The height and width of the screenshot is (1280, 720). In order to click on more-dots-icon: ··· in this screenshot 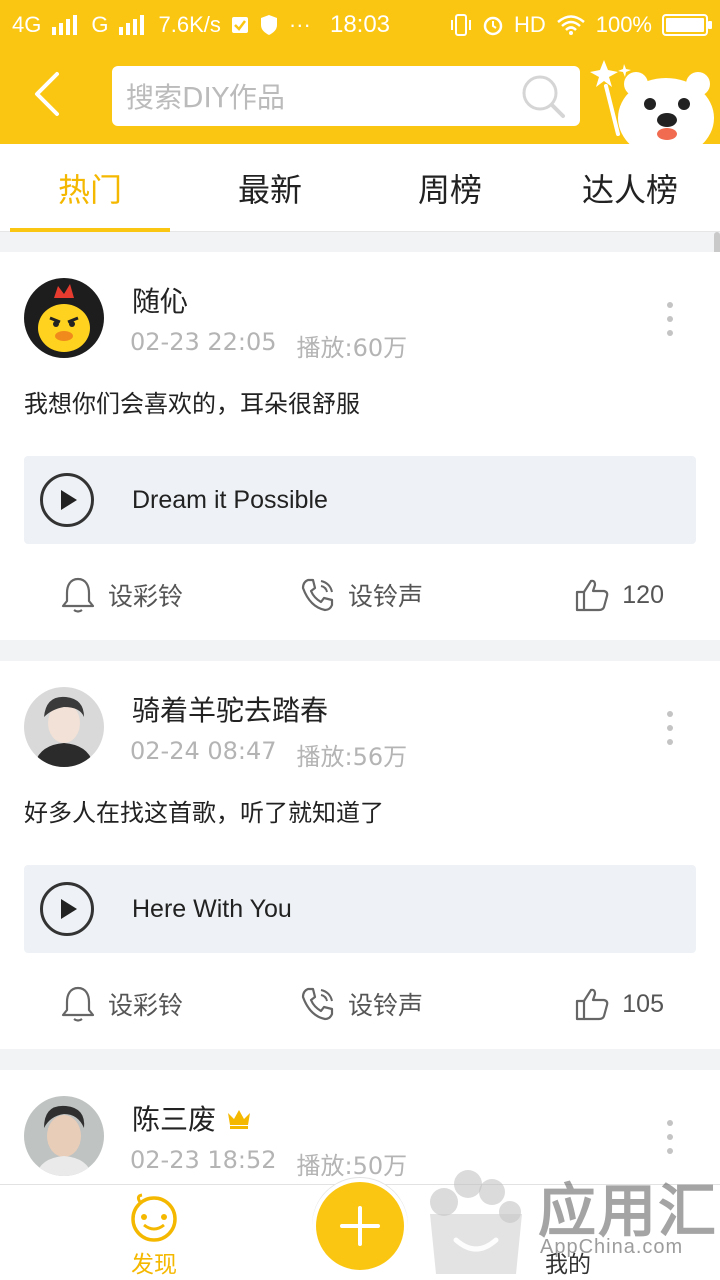, I will do `click(299, 24)`.